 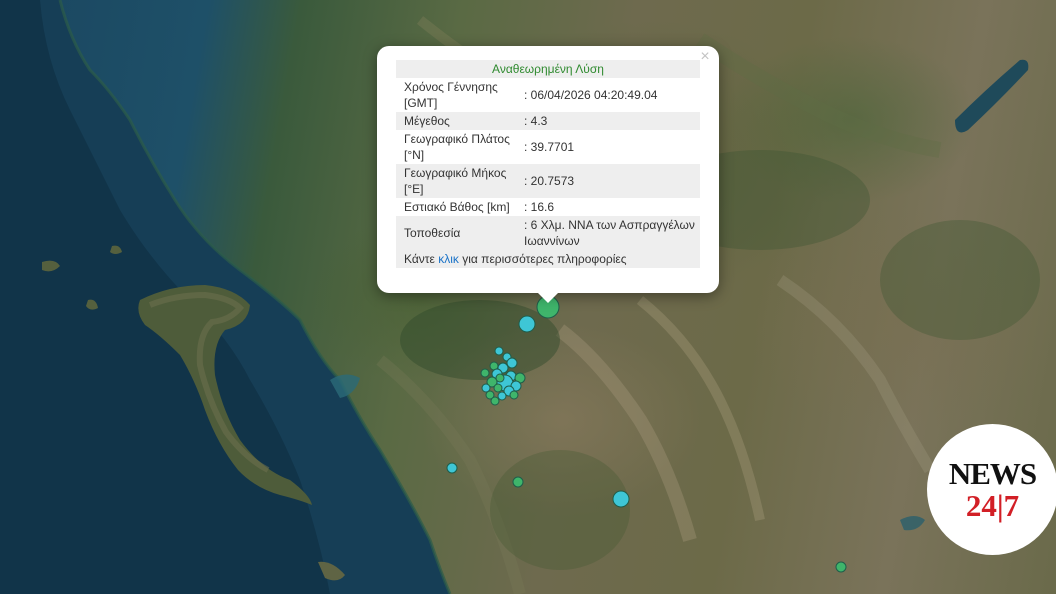 I want to click on popup-pointer, so click(x=548, y=297).